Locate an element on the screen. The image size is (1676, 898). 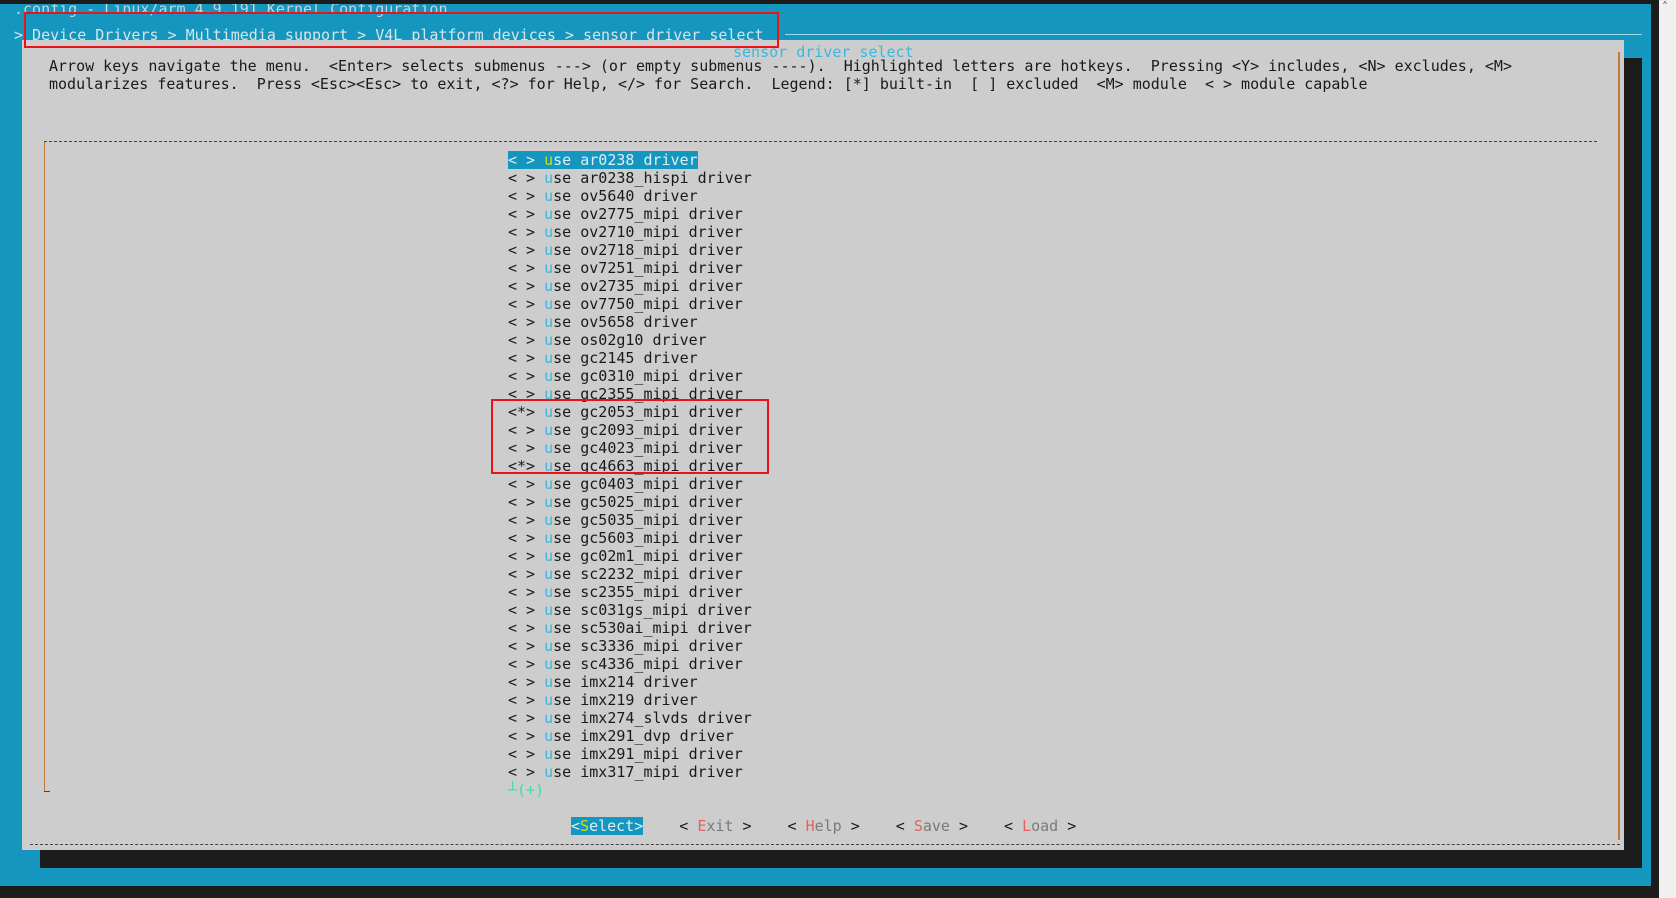
item-label: se sc4336_mipi driver is located at coordinates (648, 664).